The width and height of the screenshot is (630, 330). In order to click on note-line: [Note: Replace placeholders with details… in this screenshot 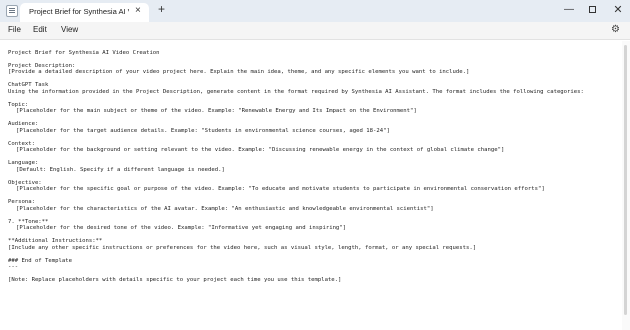, I will do `click(175, 280)`.